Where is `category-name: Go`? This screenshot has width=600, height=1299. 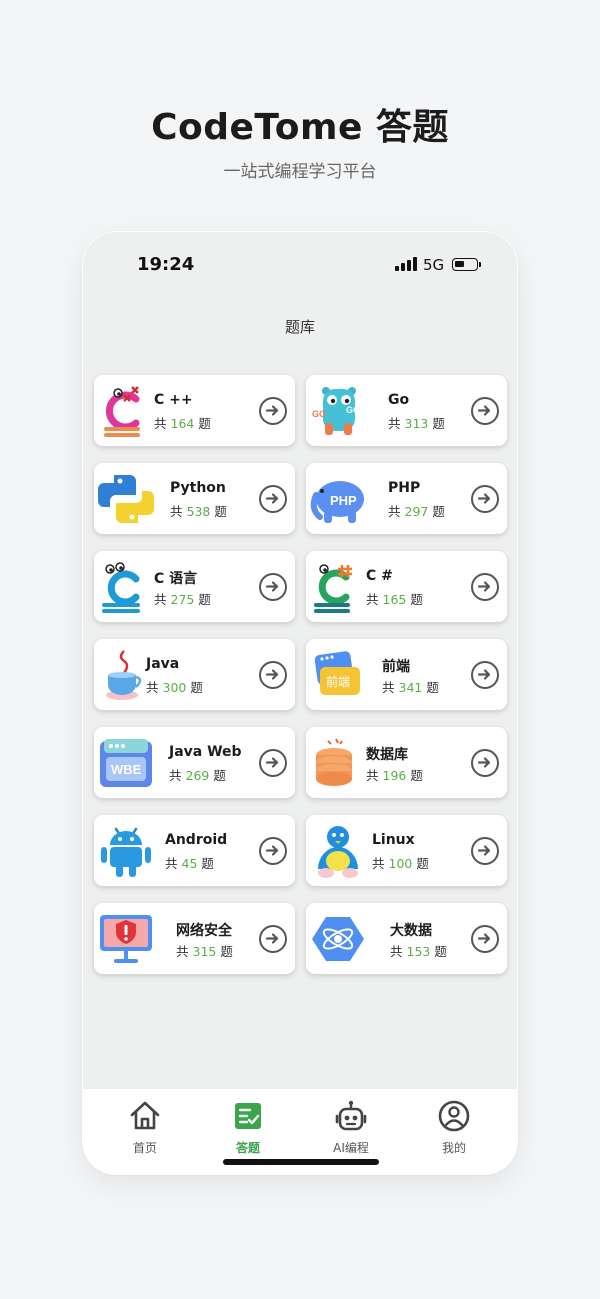 category-name: Go is located at coordinates (399, 400).